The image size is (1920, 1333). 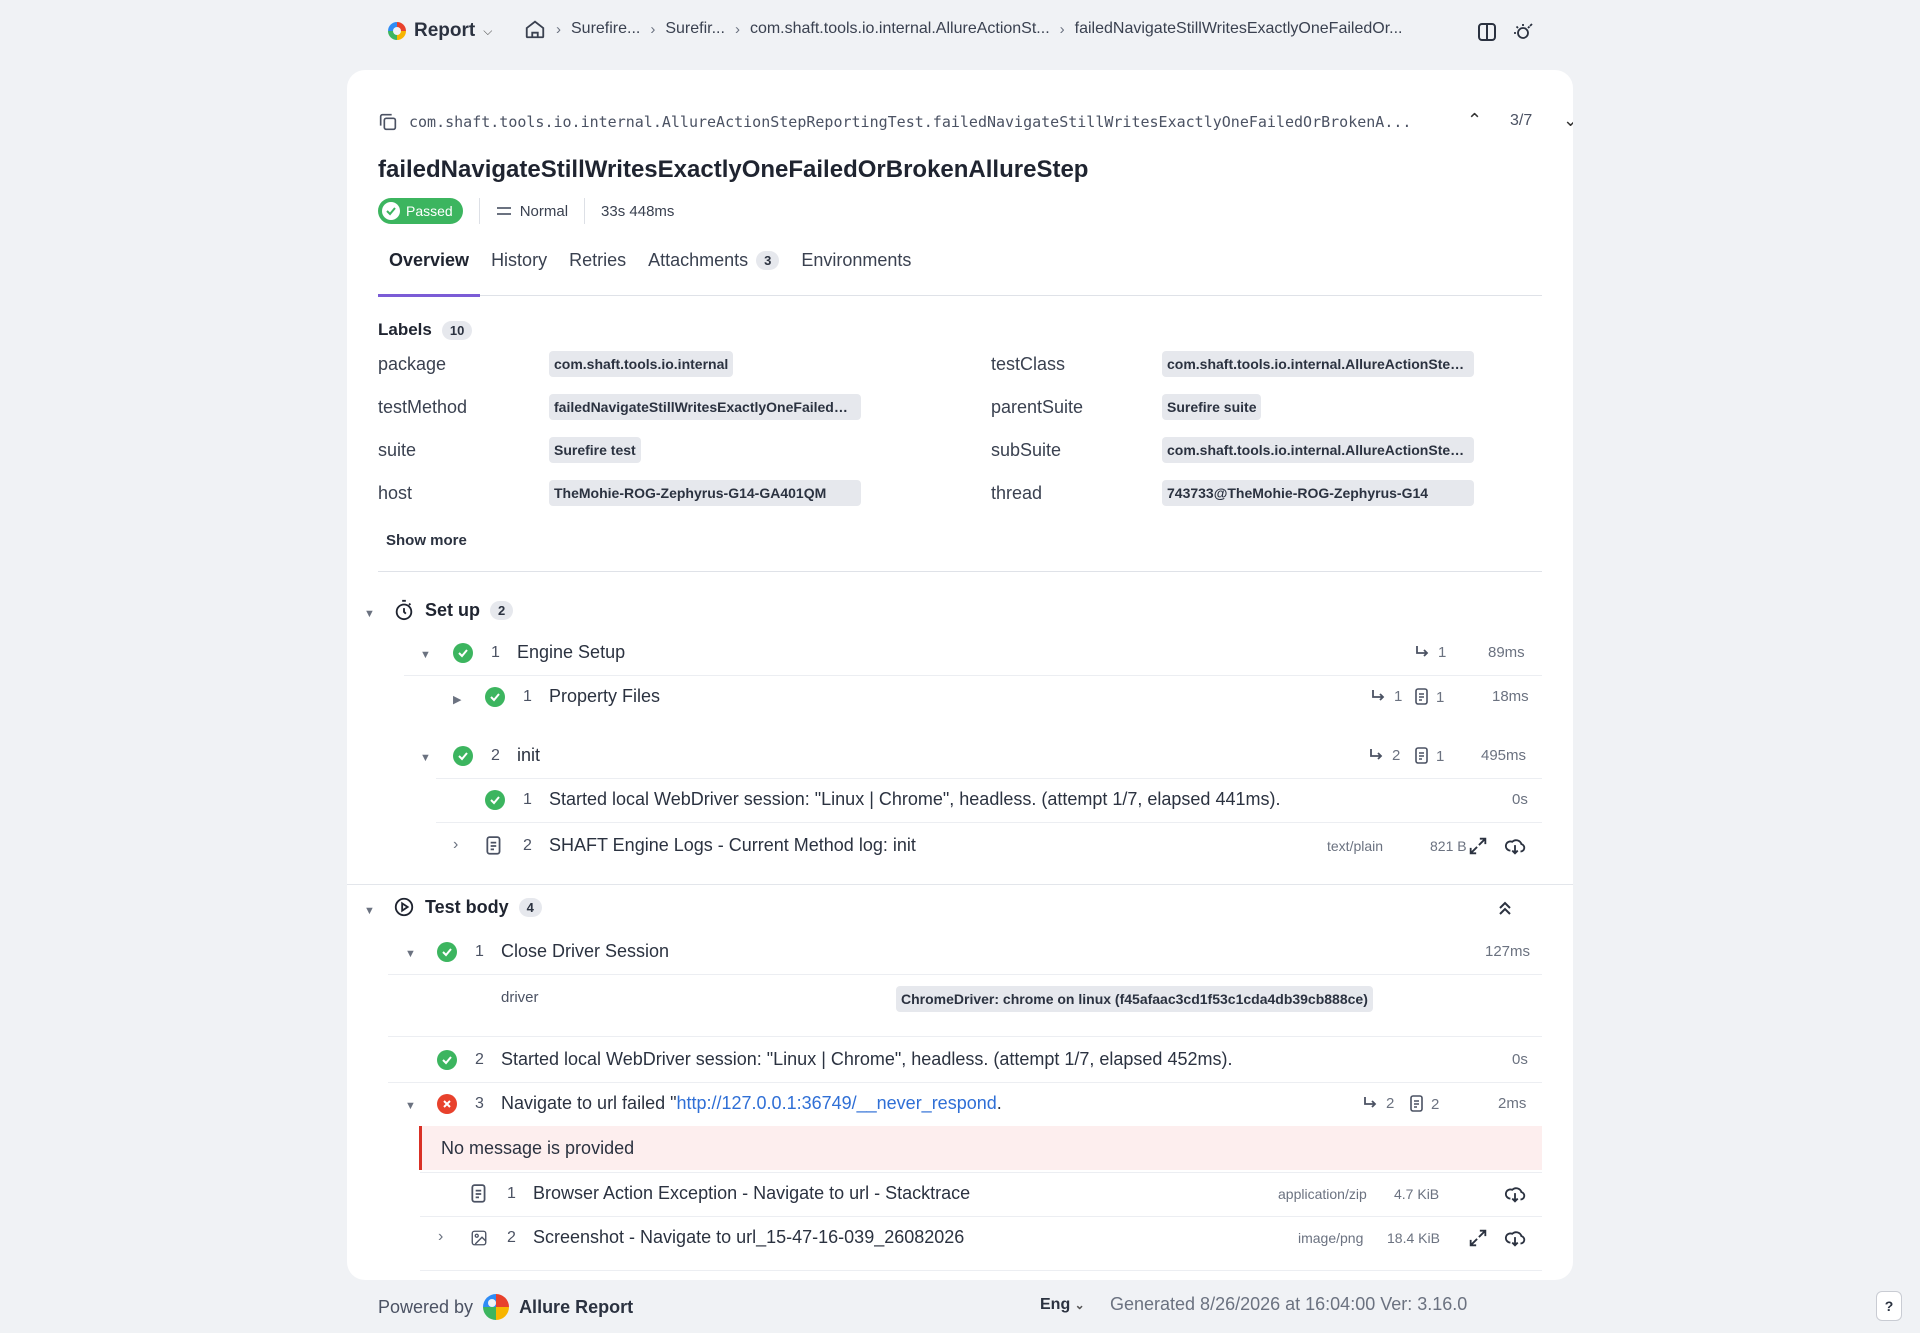 I want to click on help-button: ?, so click(x=1889, y=1306).